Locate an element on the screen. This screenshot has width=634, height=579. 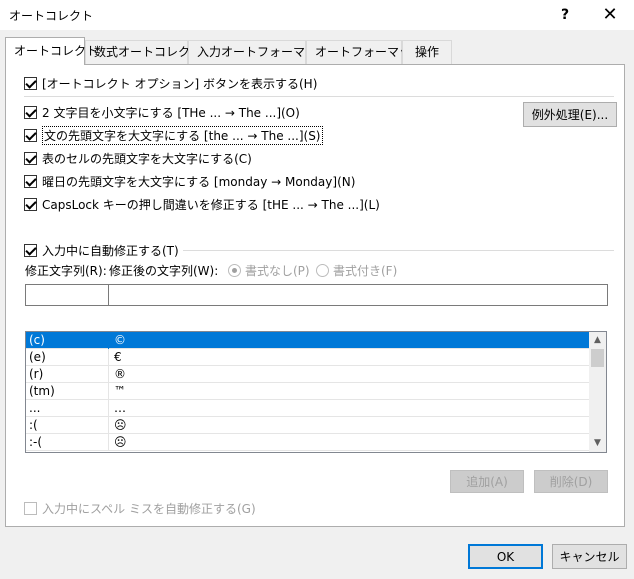
list-scrollbar: ▲ ▼ is located at coordinates (597, 392).